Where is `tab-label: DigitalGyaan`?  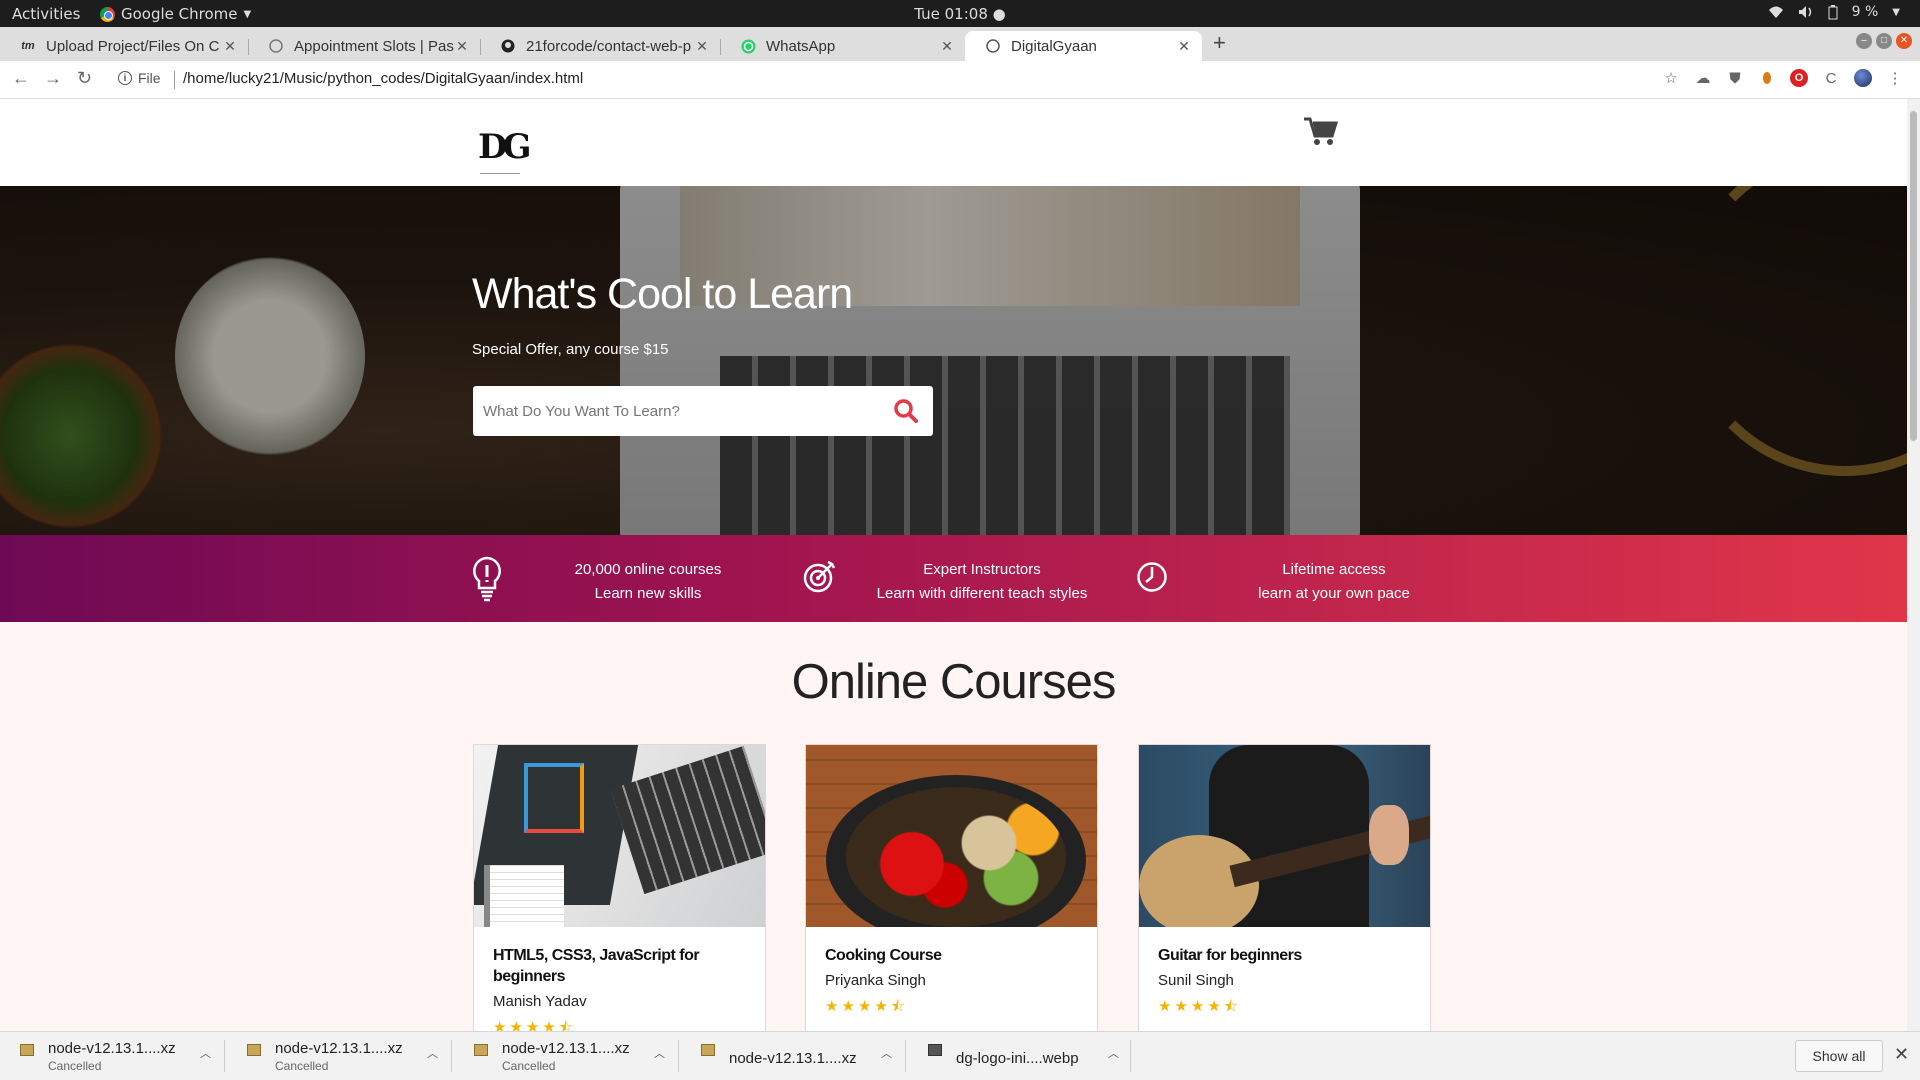
tab-label: DigitalGyaan is located at coordinates (1054, 46).